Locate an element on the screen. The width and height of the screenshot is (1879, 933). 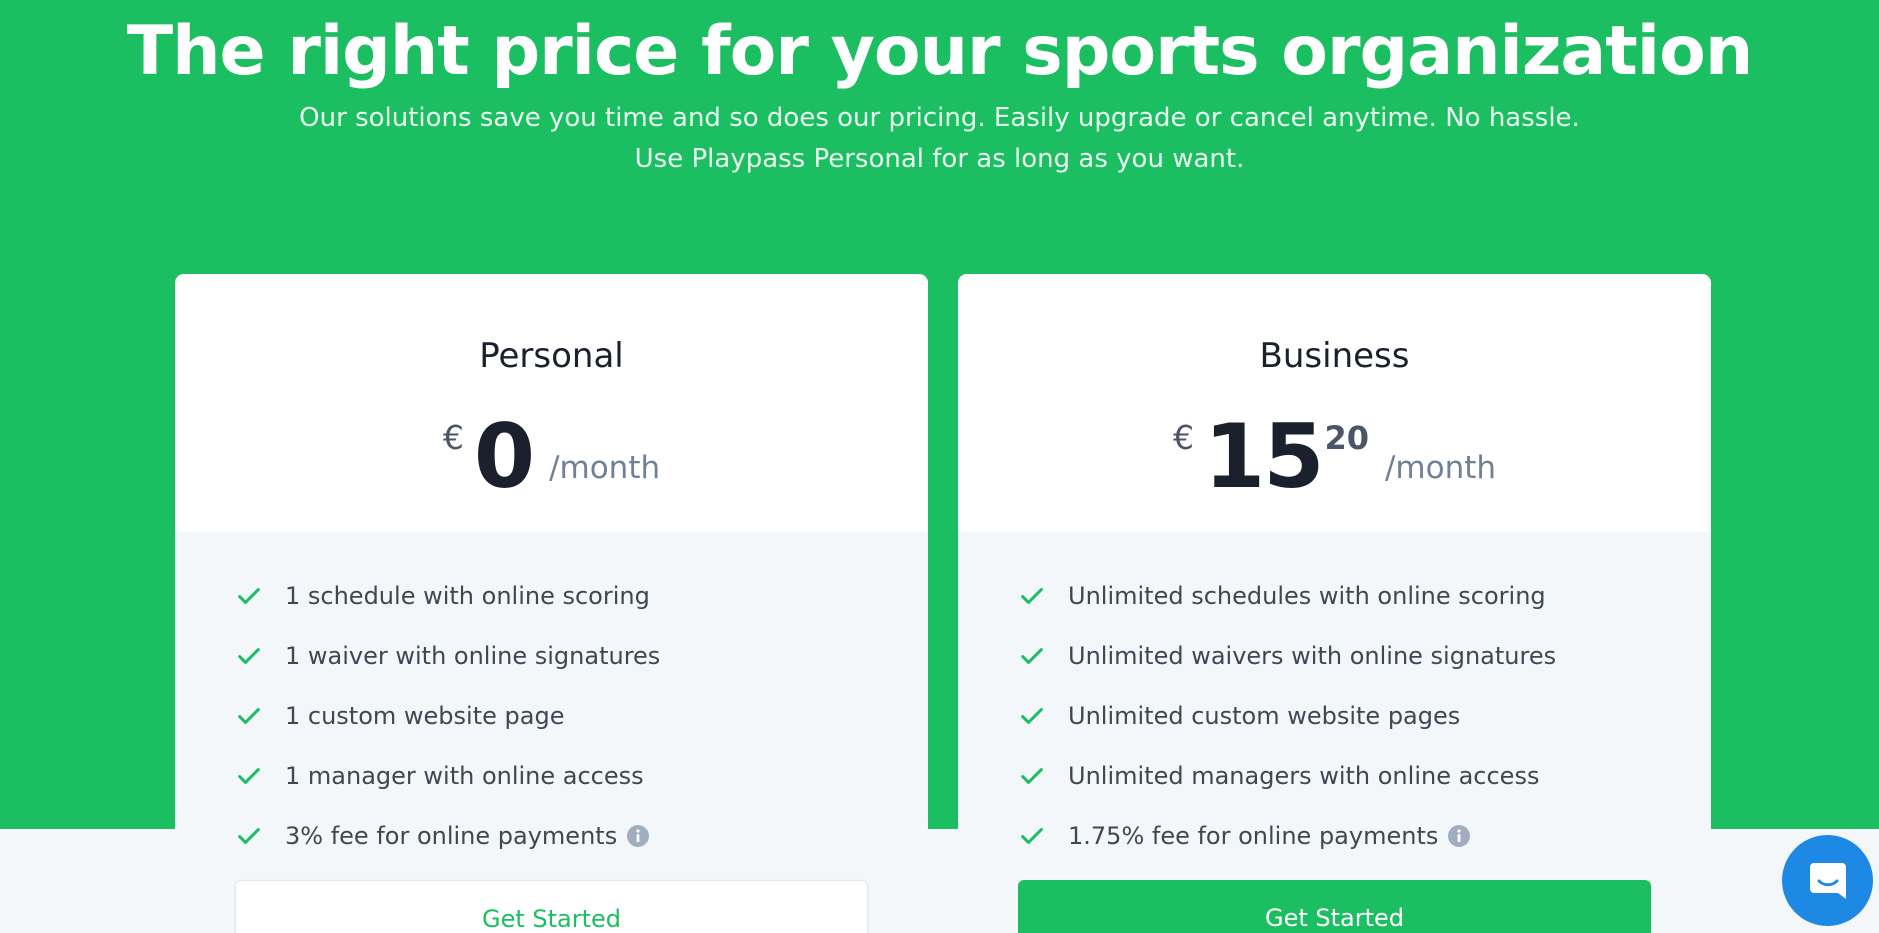
chat-icon is located at coordinates (1827, 880).